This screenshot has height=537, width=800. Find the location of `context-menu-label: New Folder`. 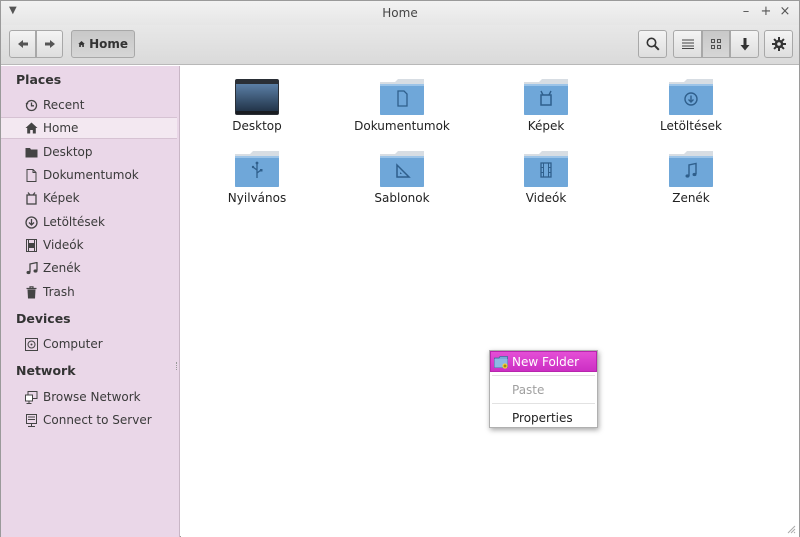

context-menu-label: New Folder is located at coordinates (546, 361).